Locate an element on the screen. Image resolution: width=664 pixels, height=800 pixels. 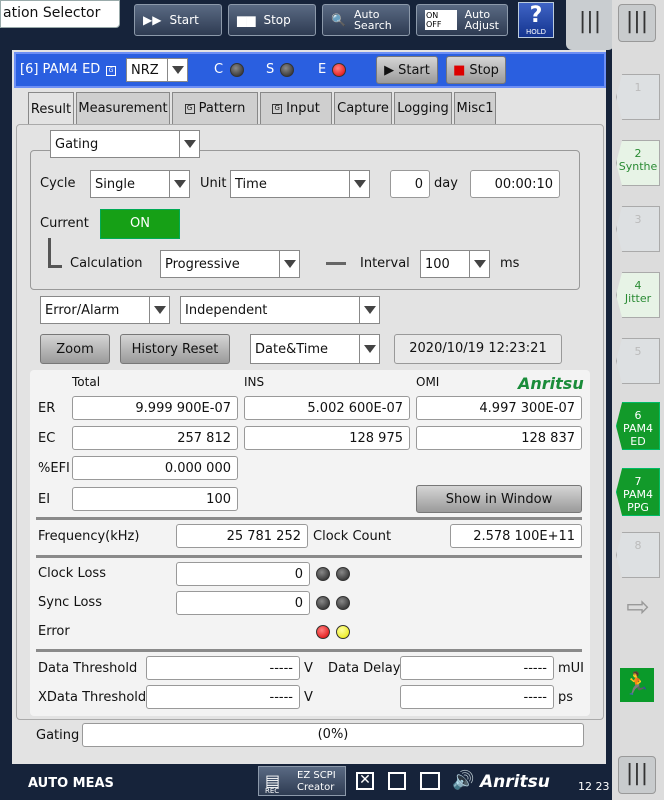
data-threshold-label: Data Threshold is located at coordinates (88, 668).